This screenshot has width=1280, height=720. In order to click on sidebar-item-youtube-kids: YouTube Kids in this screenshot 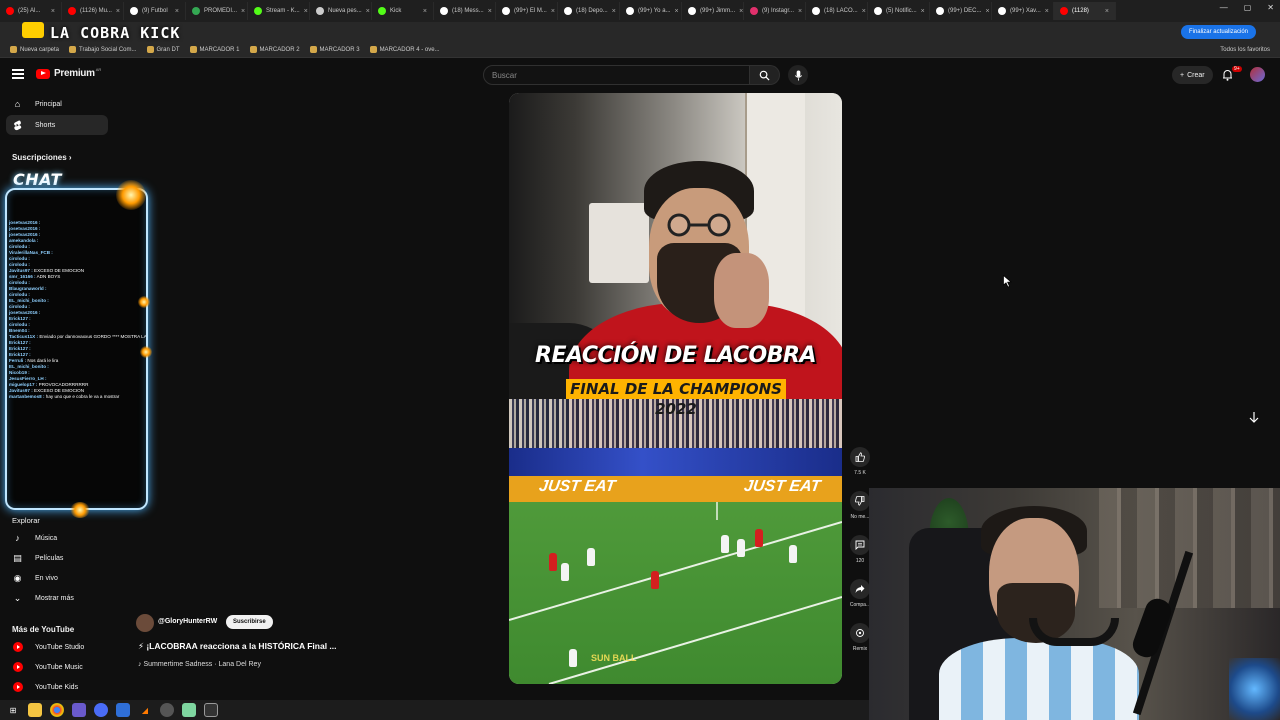, I will do `click(57, 687)`.